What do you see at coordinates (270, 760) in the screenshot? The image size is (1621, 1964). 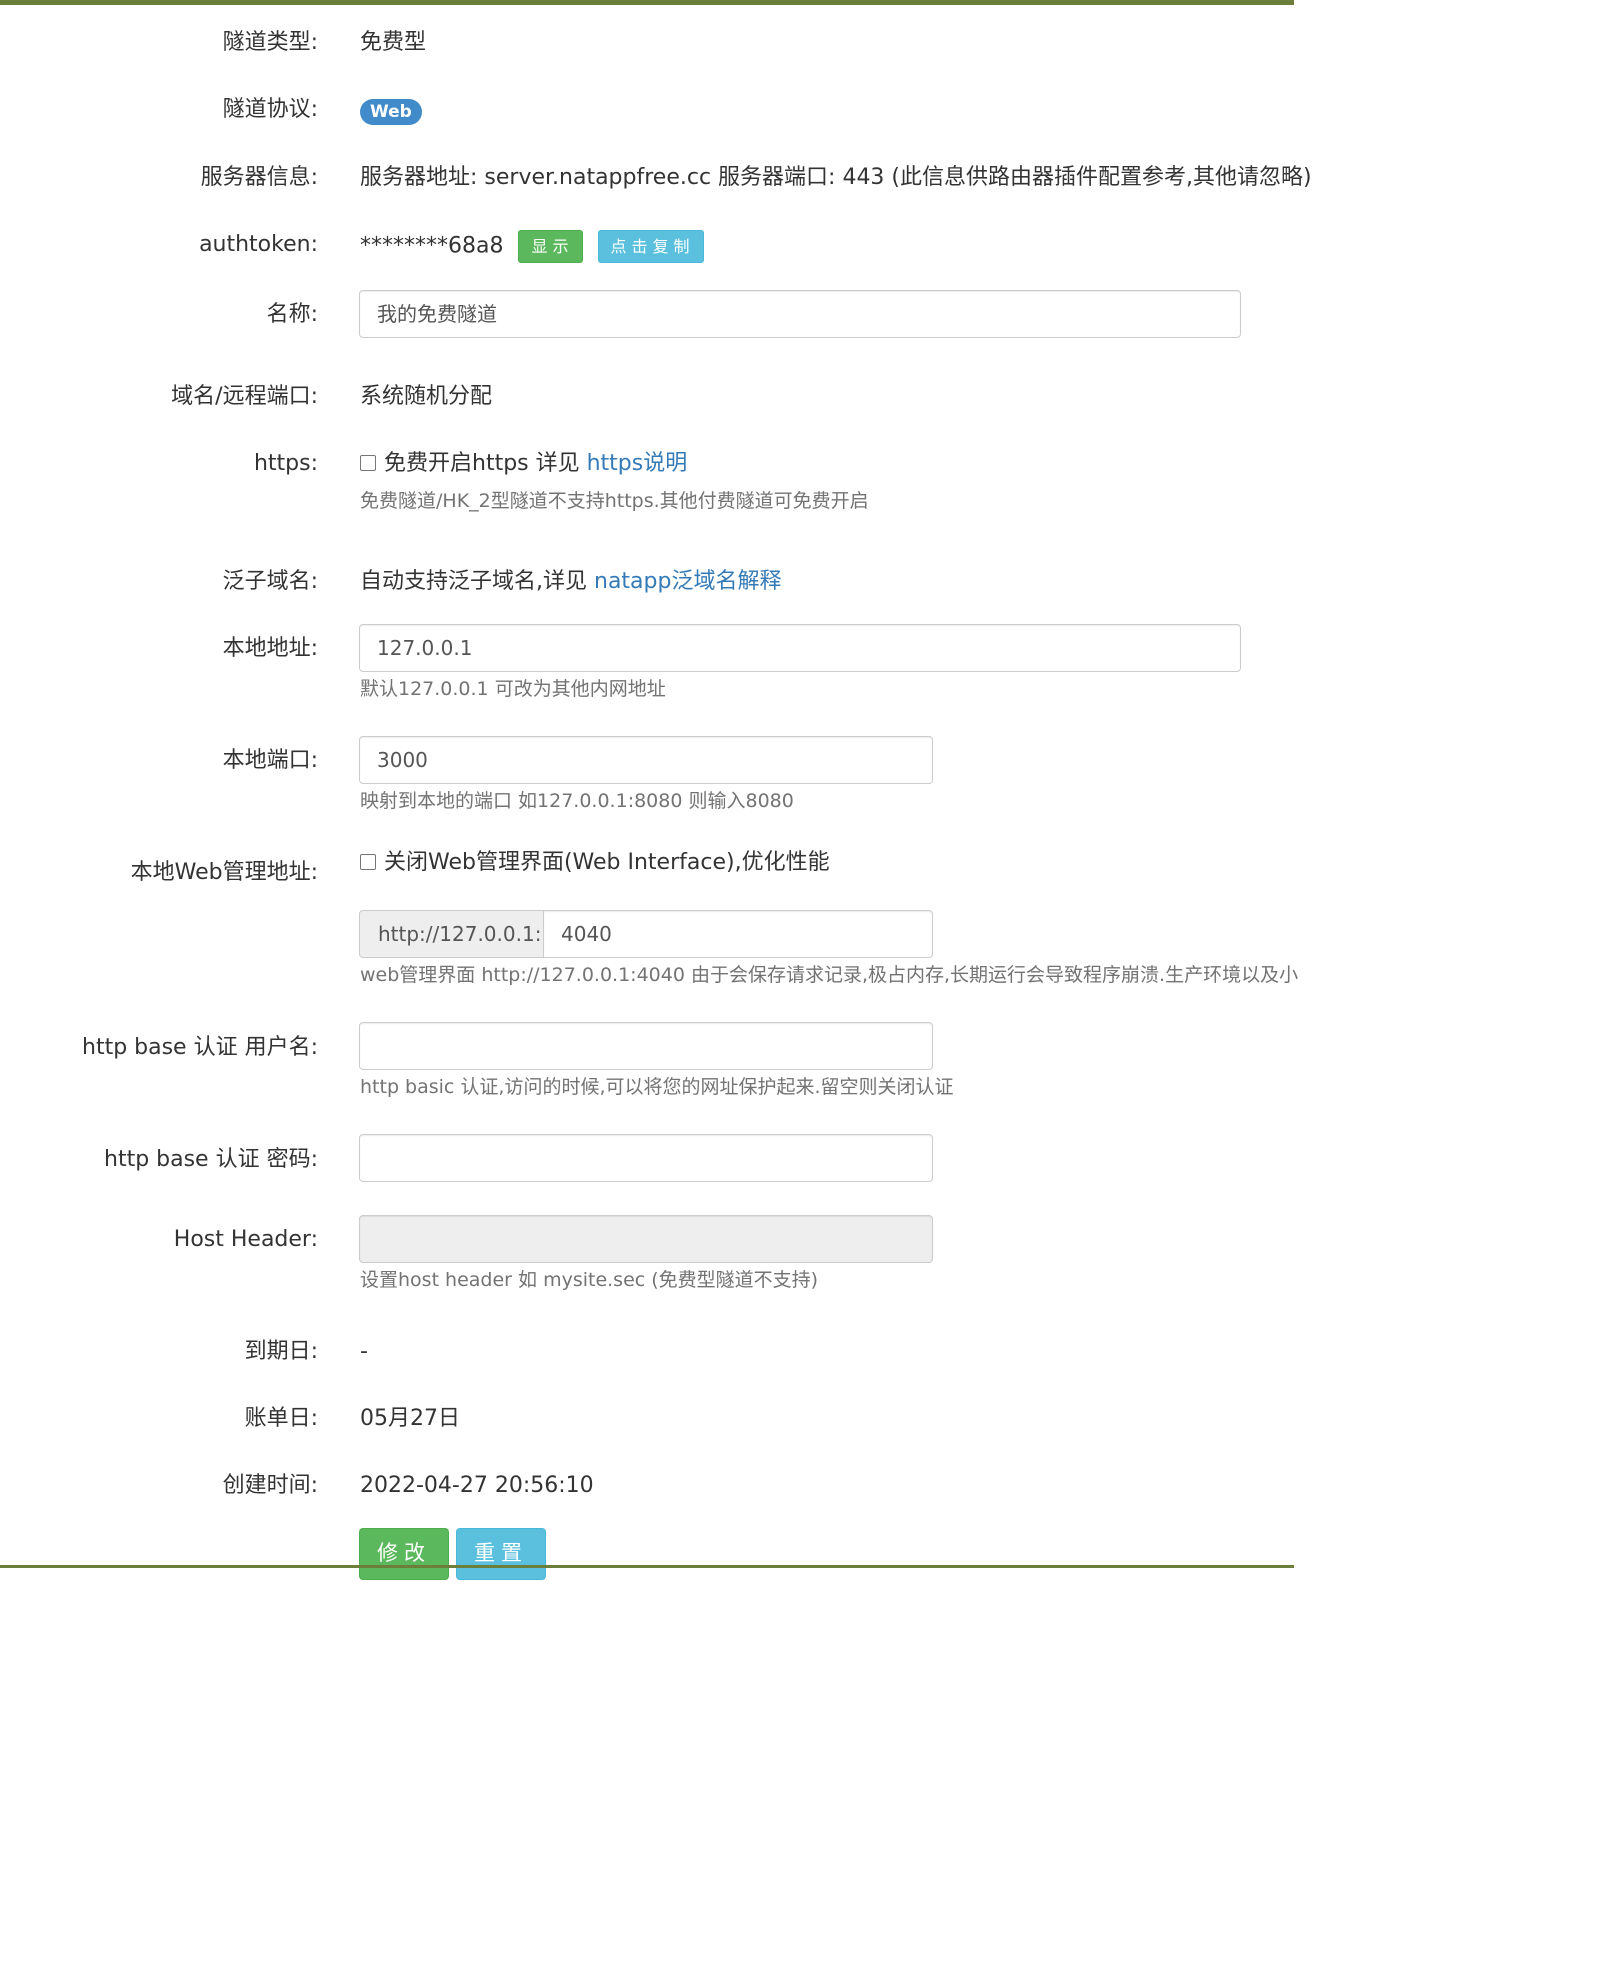 I see `local-port-label: 本地端口:` at bounding box center [270, 760].